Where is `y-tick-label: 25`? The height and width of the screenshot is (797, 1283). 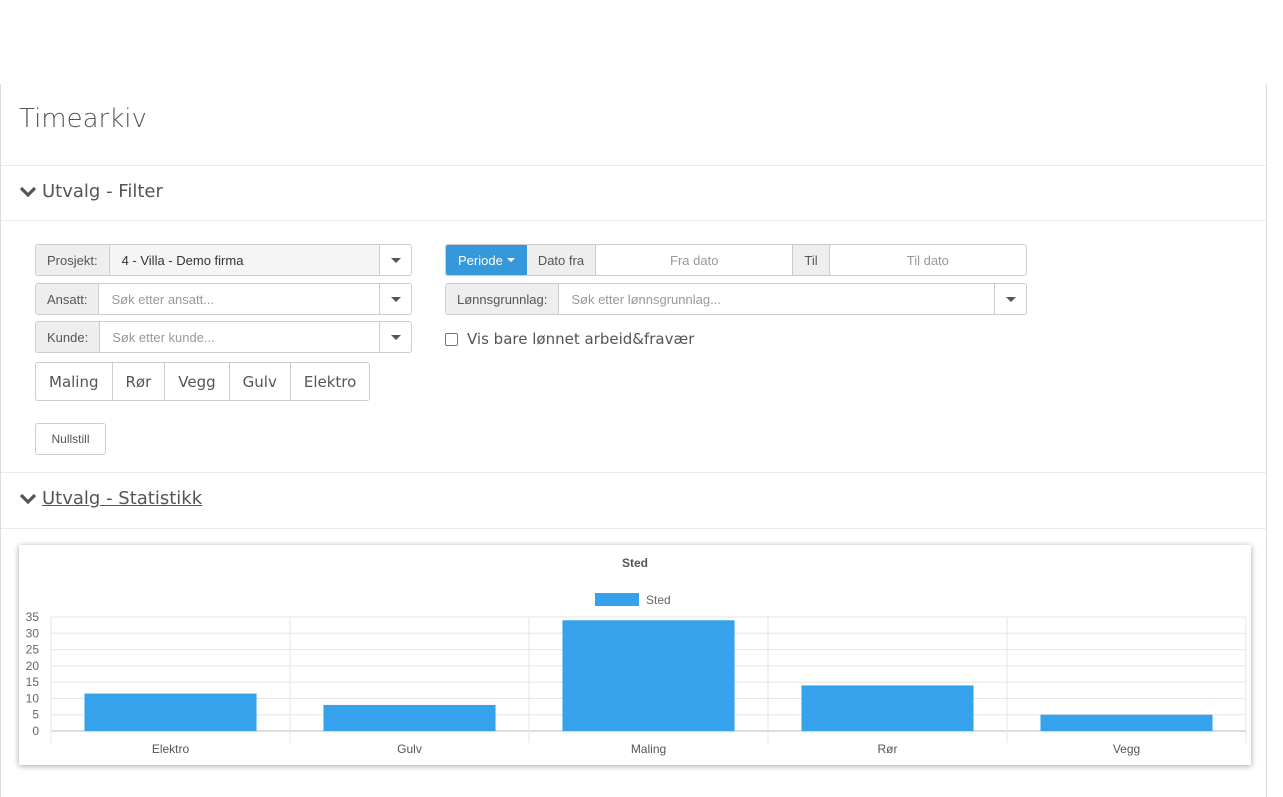 y-tick-label: 25 is located at coordinates (33, 650).